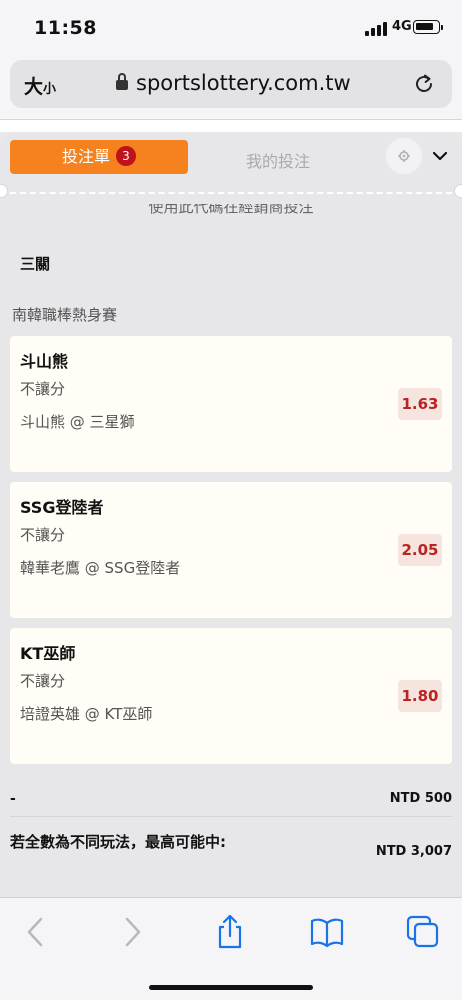  Describe the element at coordinates (231, 26) in the screenshot. I see `status-bar: 11:58 4G` at that location.